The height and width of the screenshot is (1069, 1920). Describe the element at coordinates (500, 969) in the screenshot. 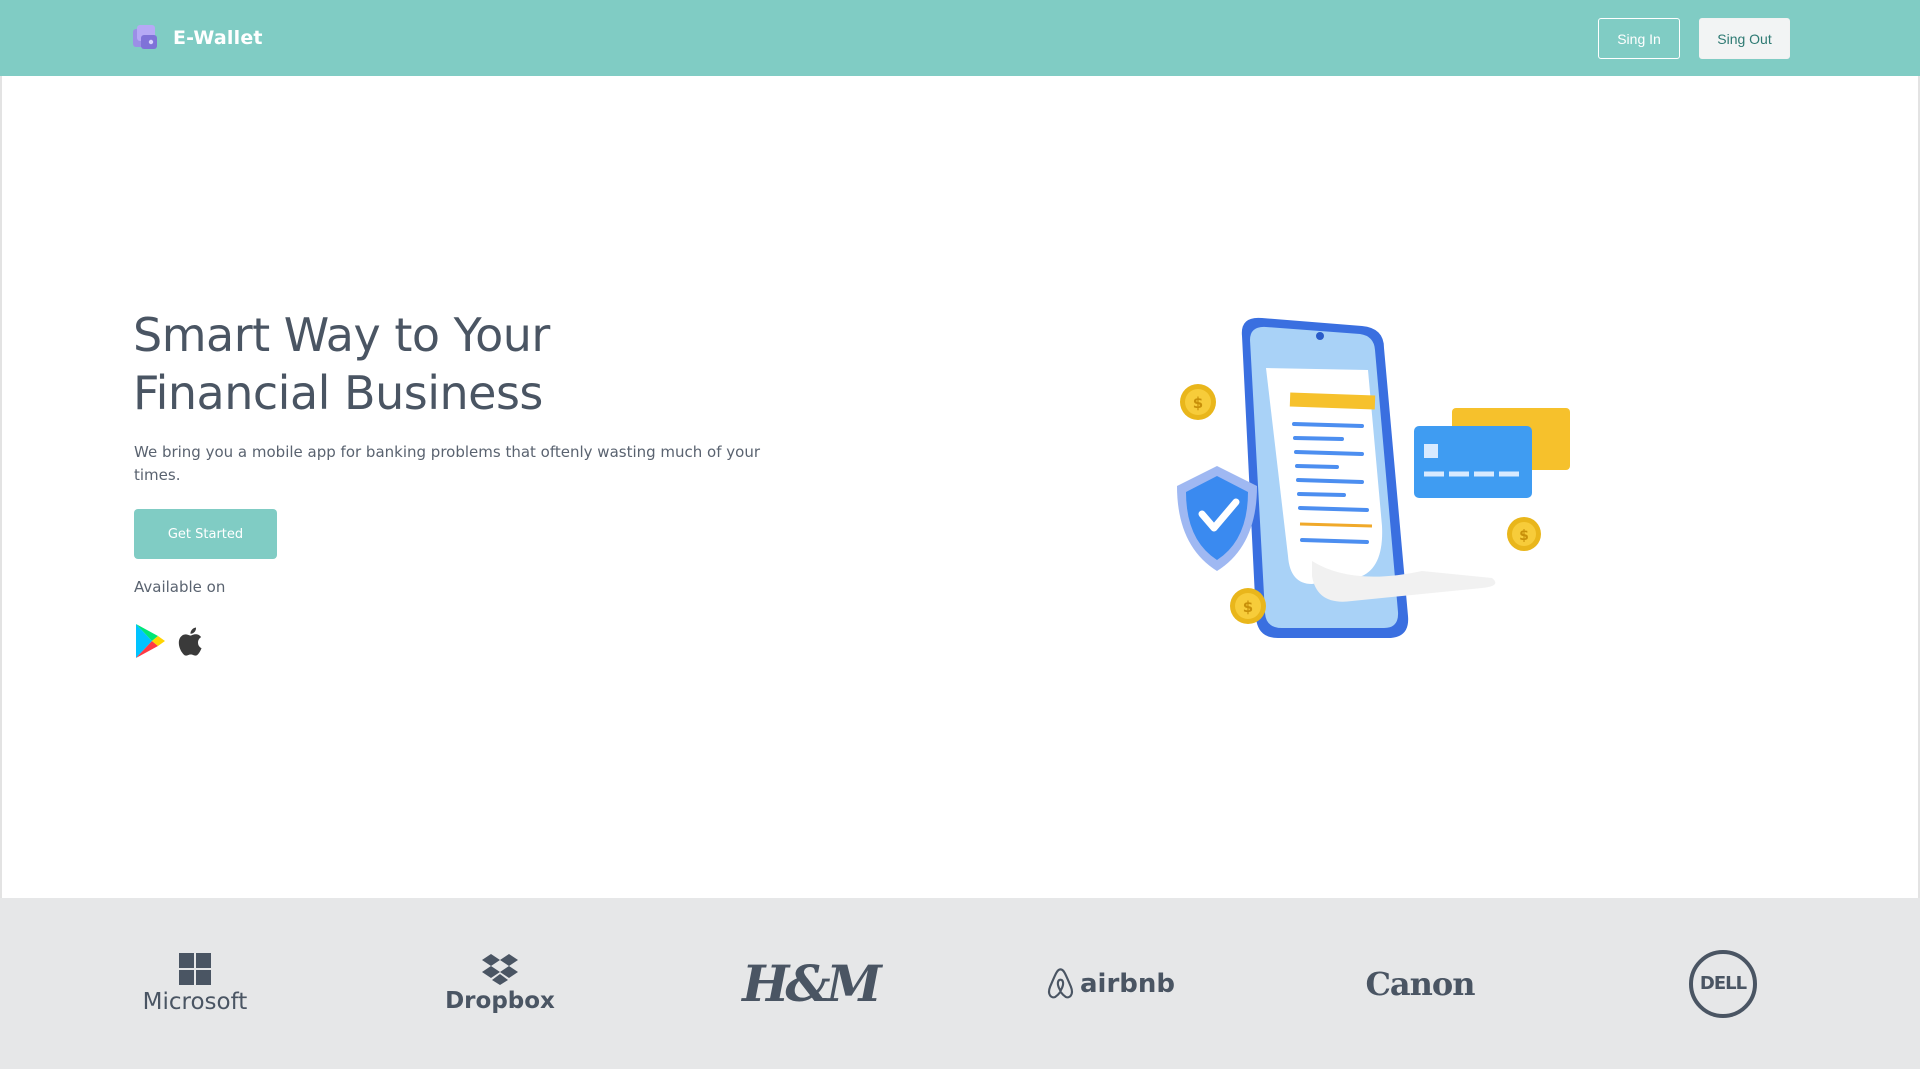

I see `dropbox-box-icon` at that location.